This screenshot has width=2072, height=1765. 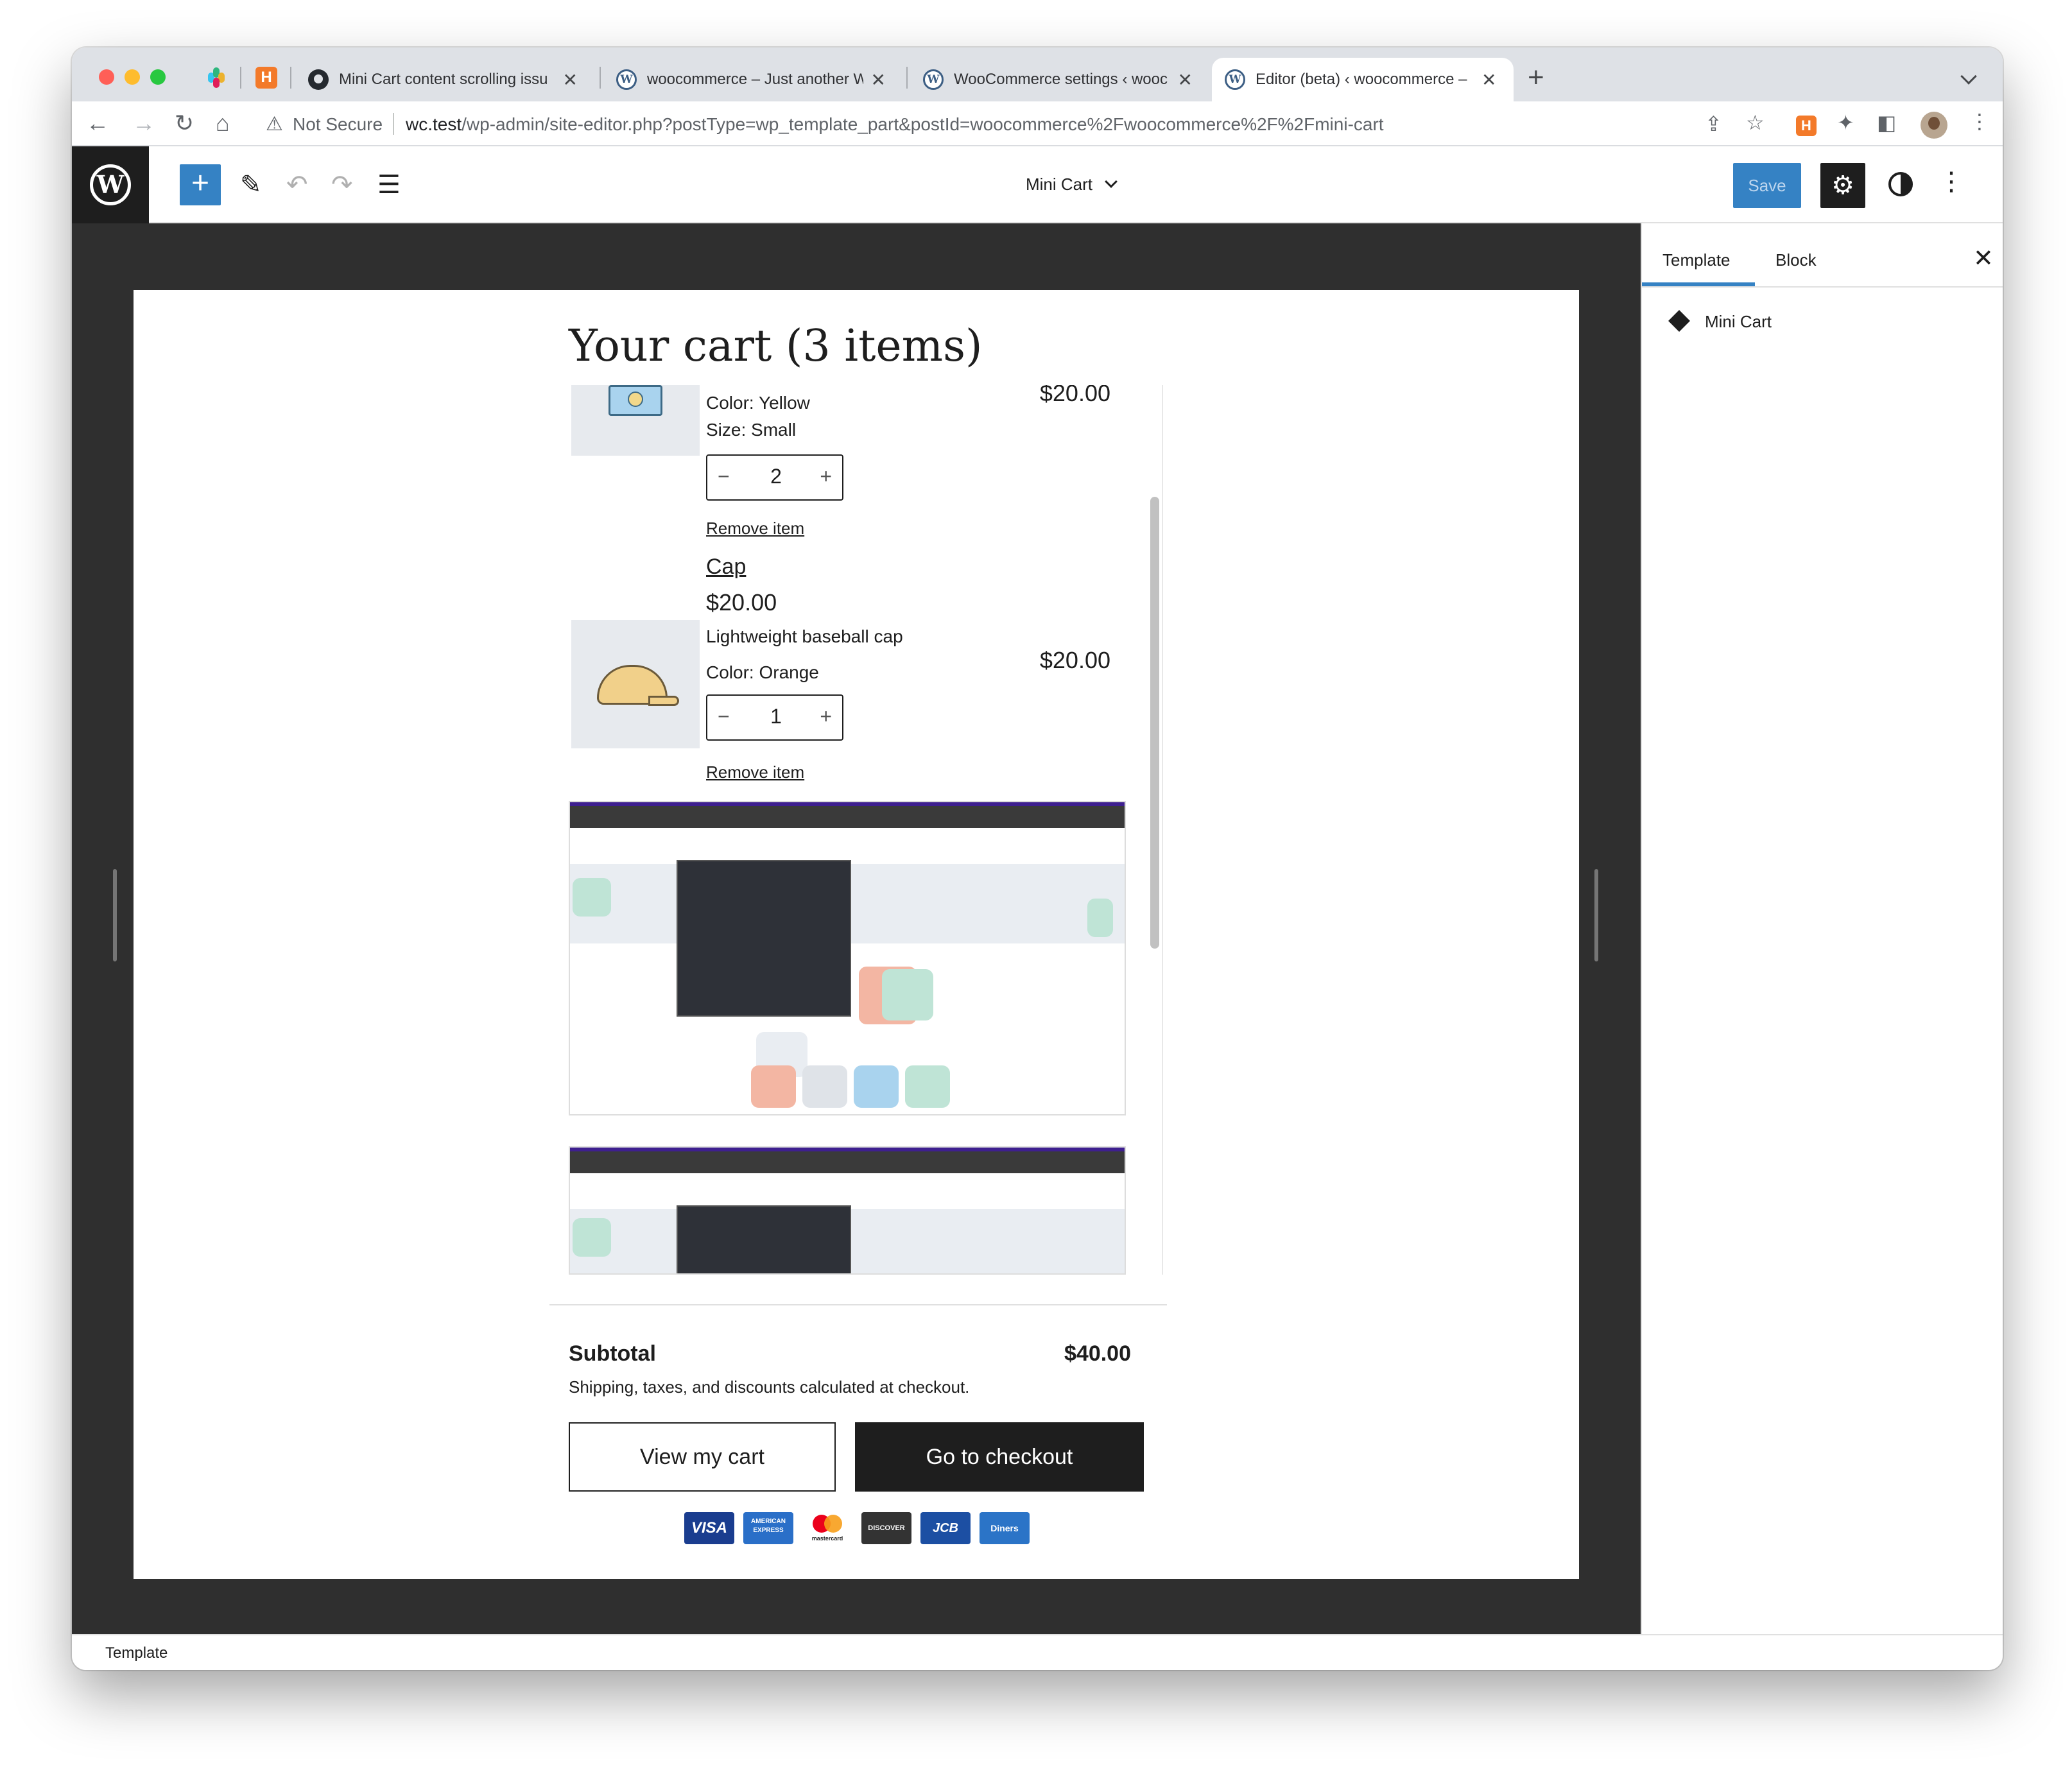 I want to click on document-title-dropdown: Mini Cart, so click(x=1072, y=184).